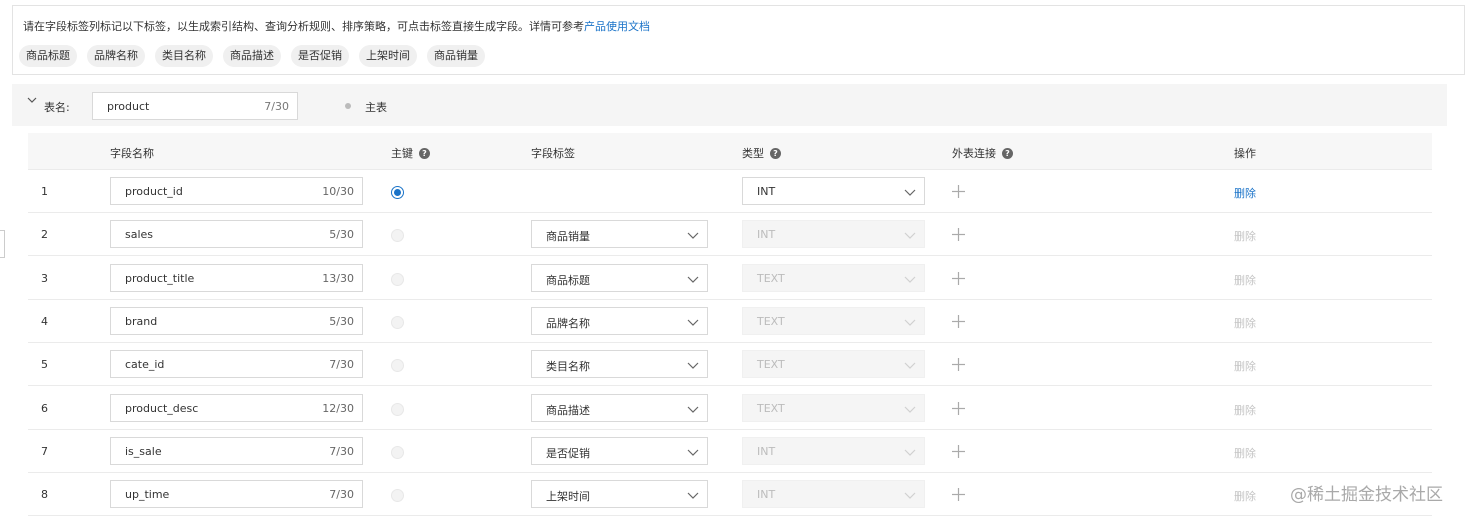 The height and width of the screenshot is (516, 1468). What do you see at coordinates (236, 450) in the screenshot?
I see `field-name-input: is_sale 7/30` at bounding box center [236, 450].